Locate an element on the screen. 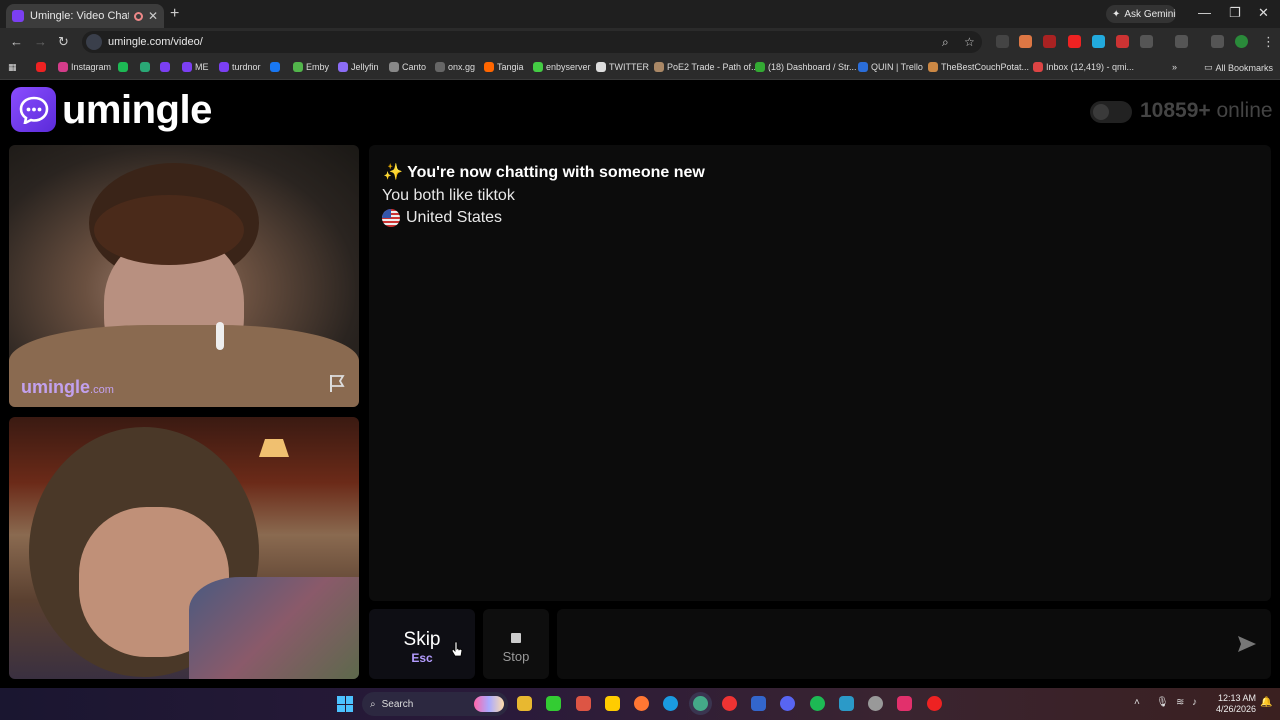 The height and width of the screenshot is (720, 1280). wifi-icon: ≋ is located at coordinates (1180, 702).